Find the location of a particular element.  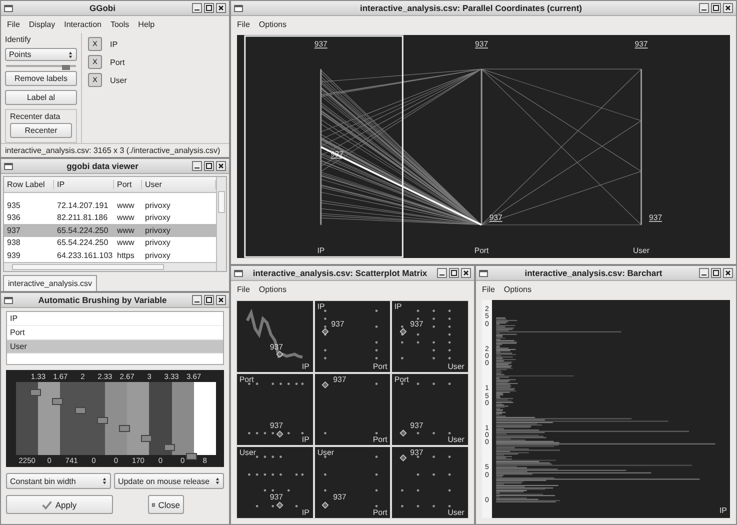

table-cell-text: 935 is located at coordinates (14, 205).